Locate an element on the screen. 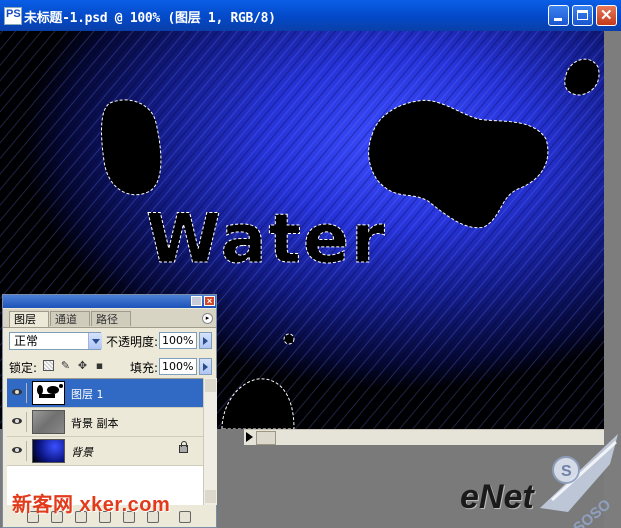 The height and width of the screenshot is (528, 621). blend-mode-value: 正常 is located at coordinates (26, 341).